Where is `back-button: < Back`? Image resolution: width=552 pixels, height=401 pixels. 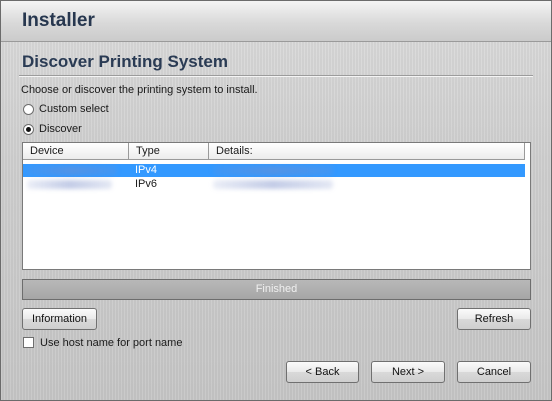
back-button: < Back is located at coordinates (322, 372).